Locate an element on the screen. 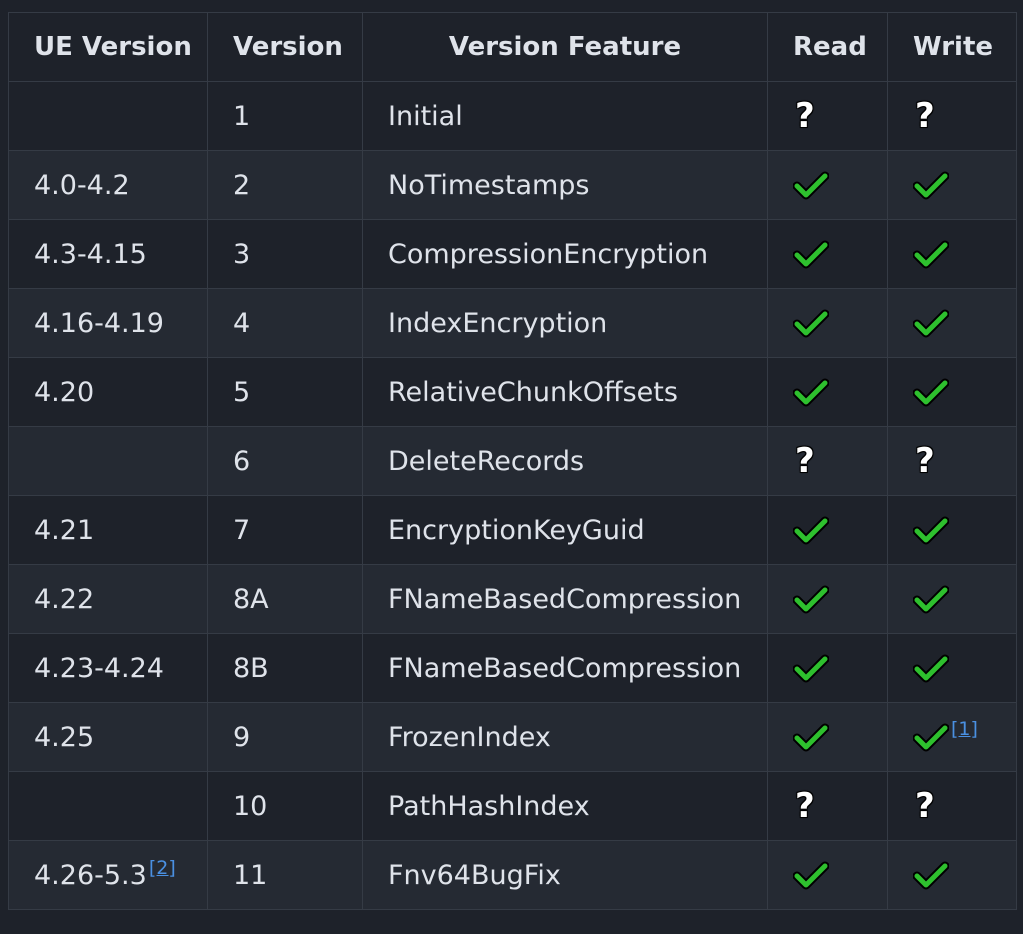 The width and height of the screenshot is (1023, 934). ue-version-text: 4.22 is located at coordinates (64, 599).